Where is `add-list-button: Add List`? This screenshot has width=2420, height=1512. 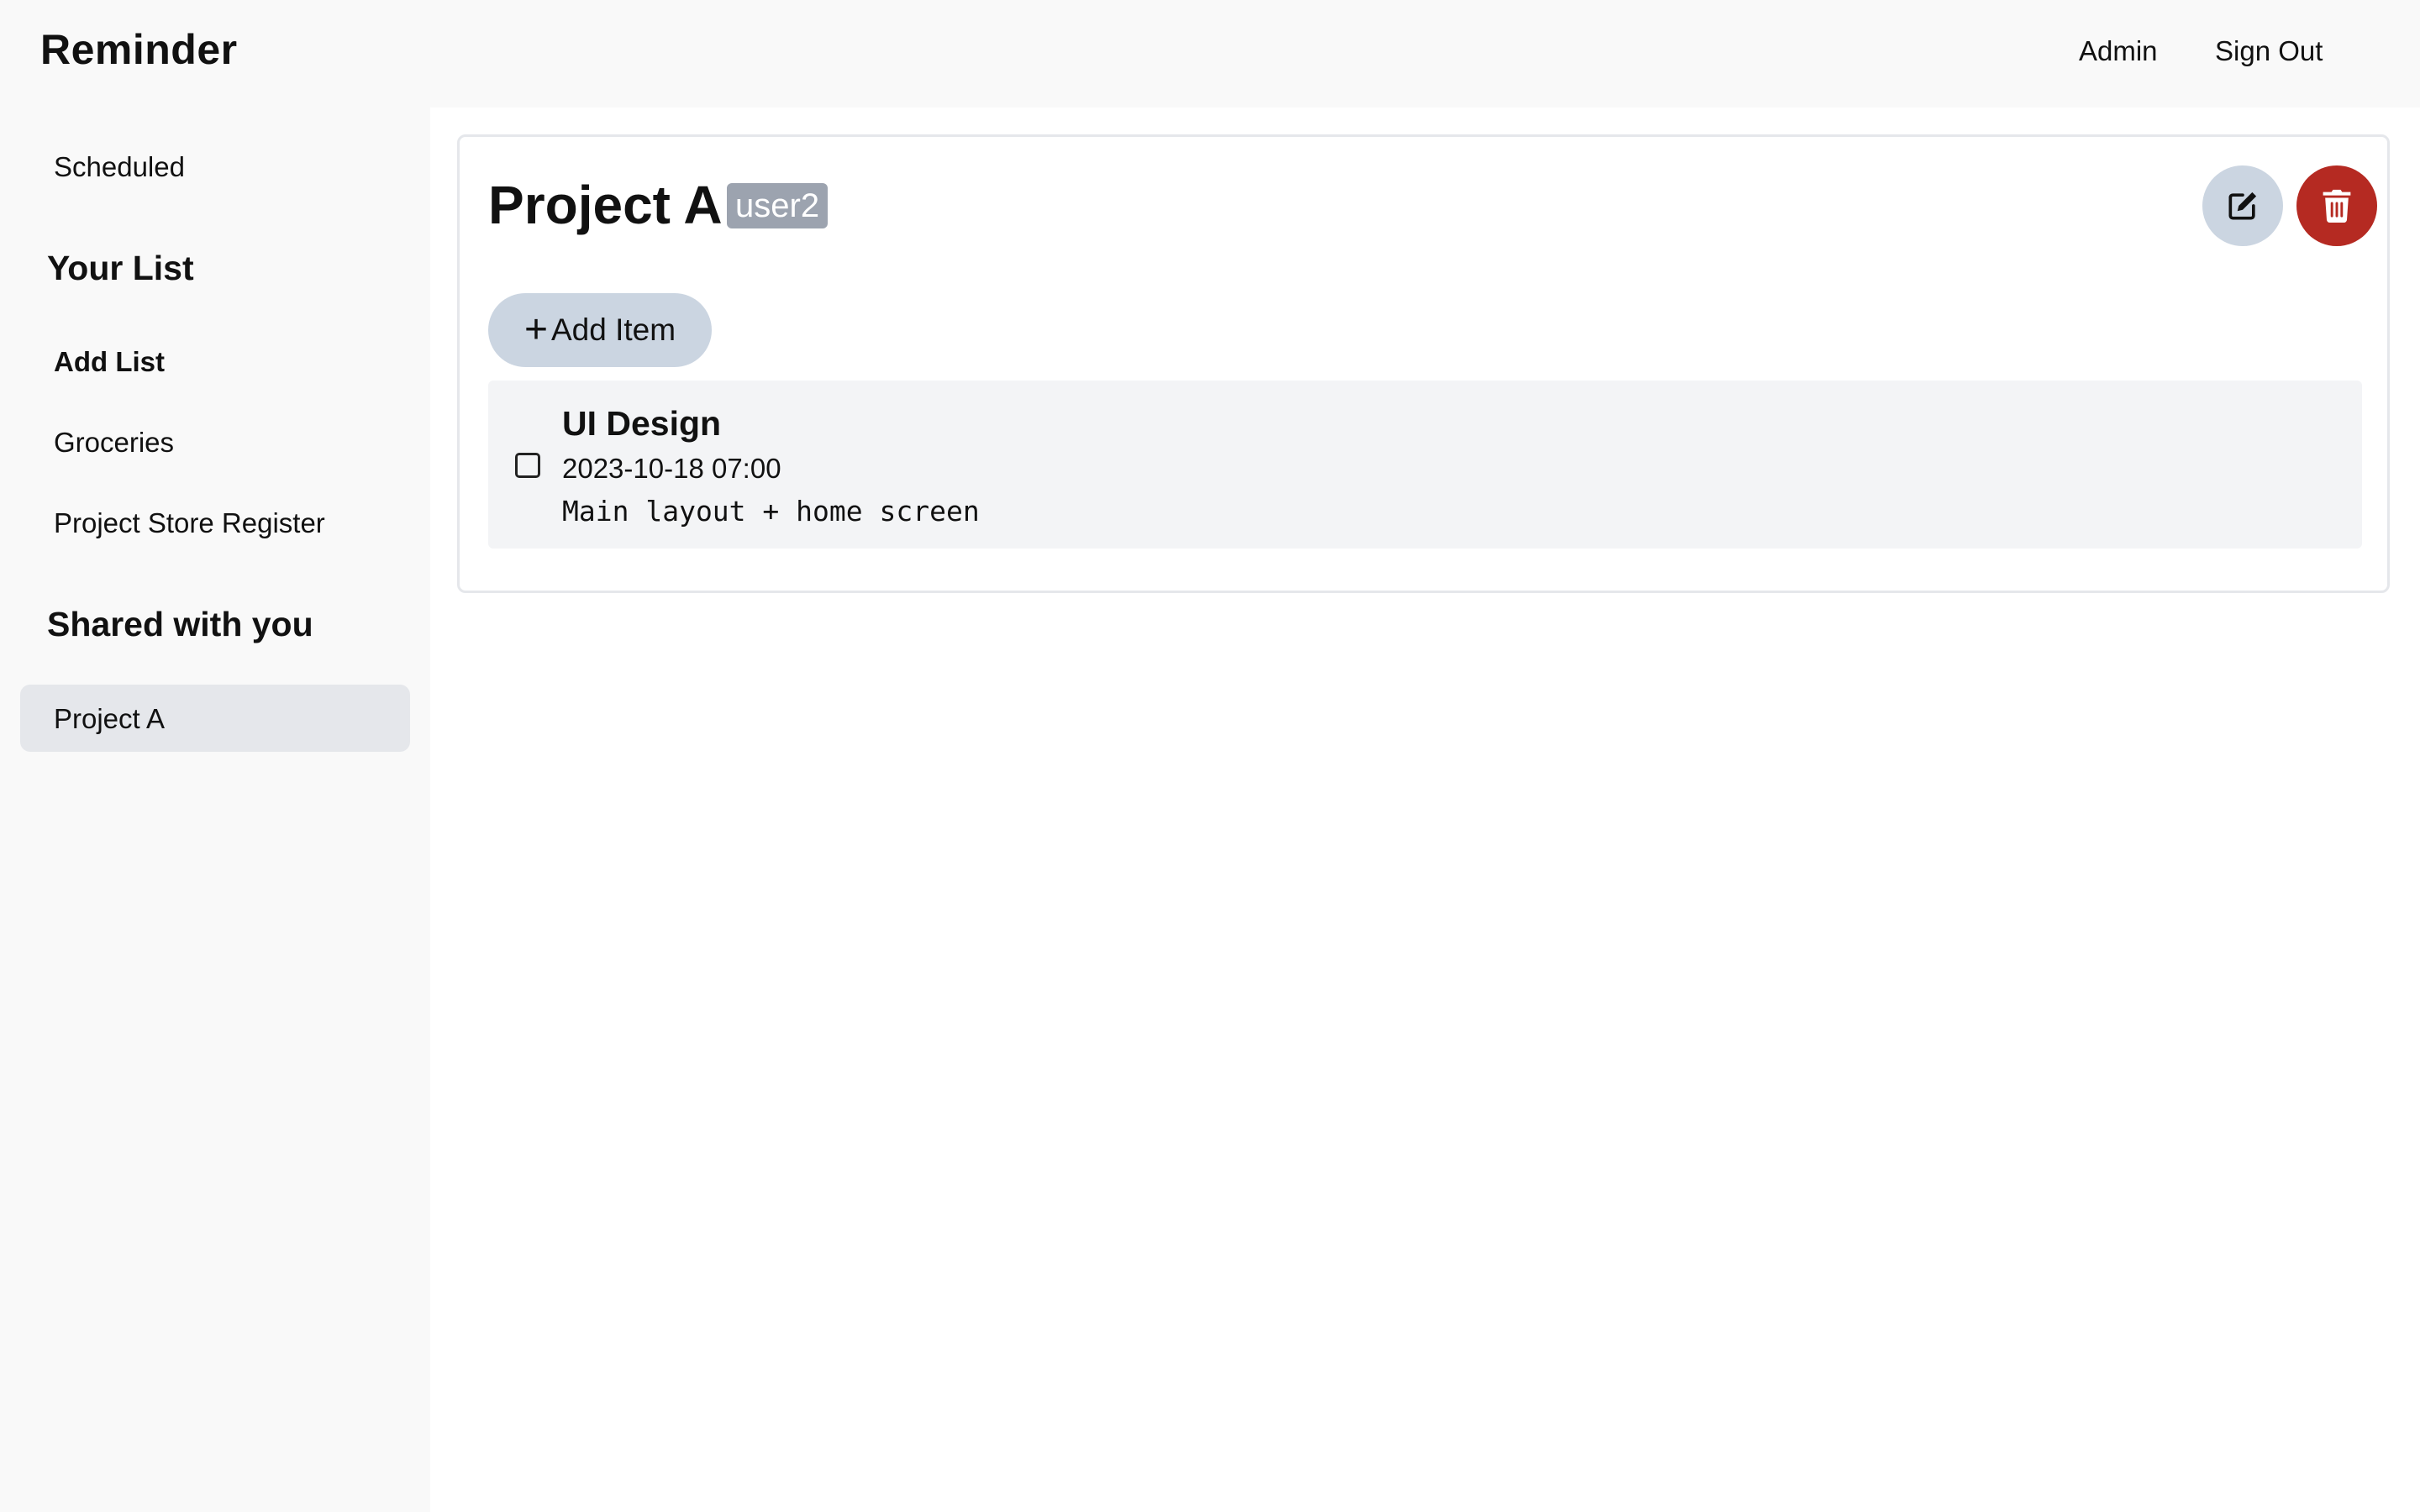
add-list-button: Add List is located at coordinates (109, 362).